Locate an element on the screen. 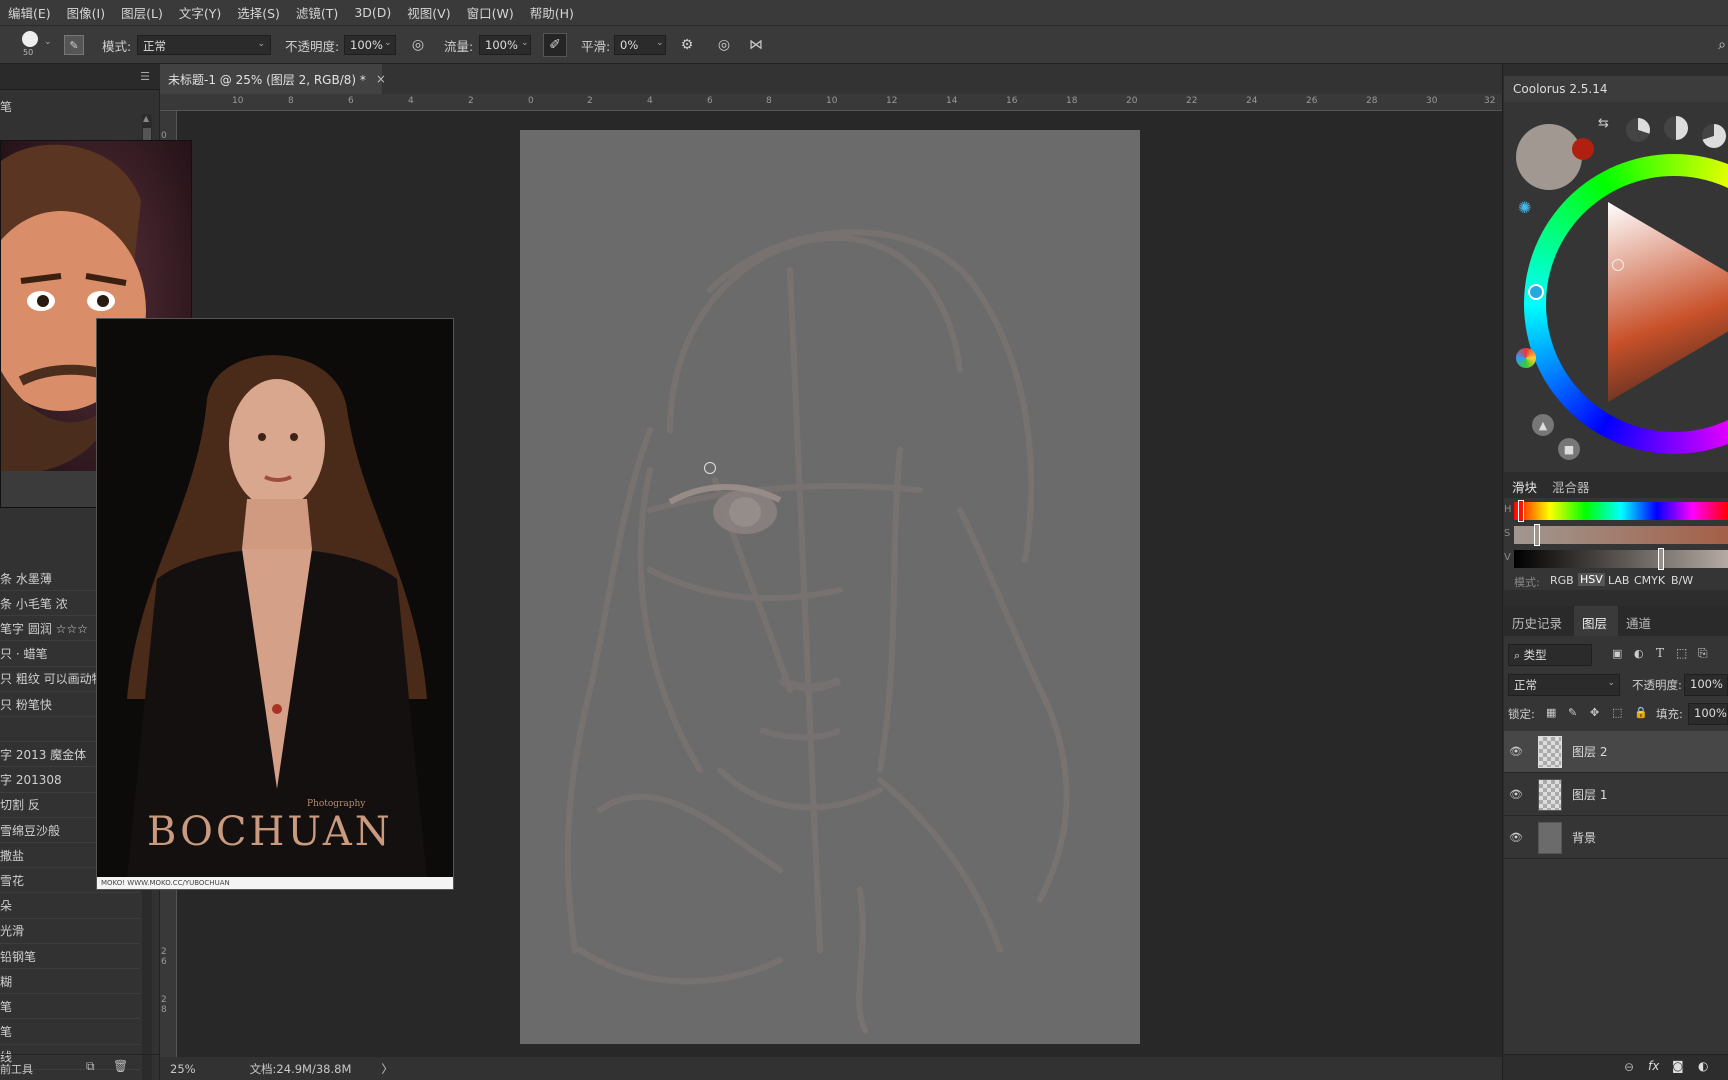 The width and height of the screenshot is (1728, 1080). layer-filter-select: ⌕ 类型 is located at coordinates (1550, 655).